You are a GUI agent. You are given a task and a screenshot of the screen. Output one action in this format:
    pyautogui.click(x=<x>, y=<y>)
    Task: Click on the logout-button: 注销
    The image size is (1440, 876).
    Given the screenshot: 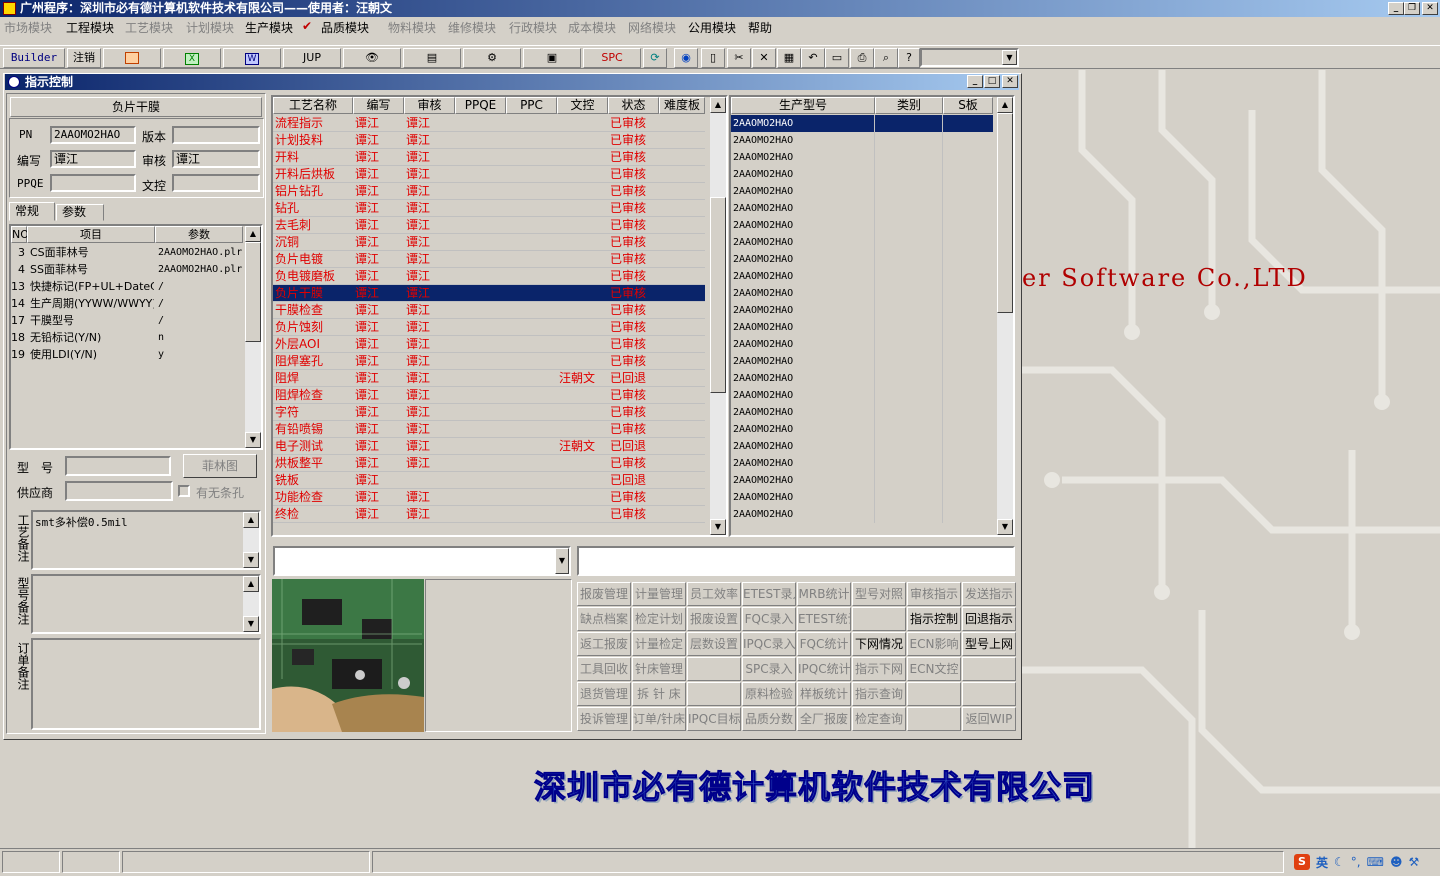 What is the action you would take?
    pyautogui.click(x=84, y=58)
    